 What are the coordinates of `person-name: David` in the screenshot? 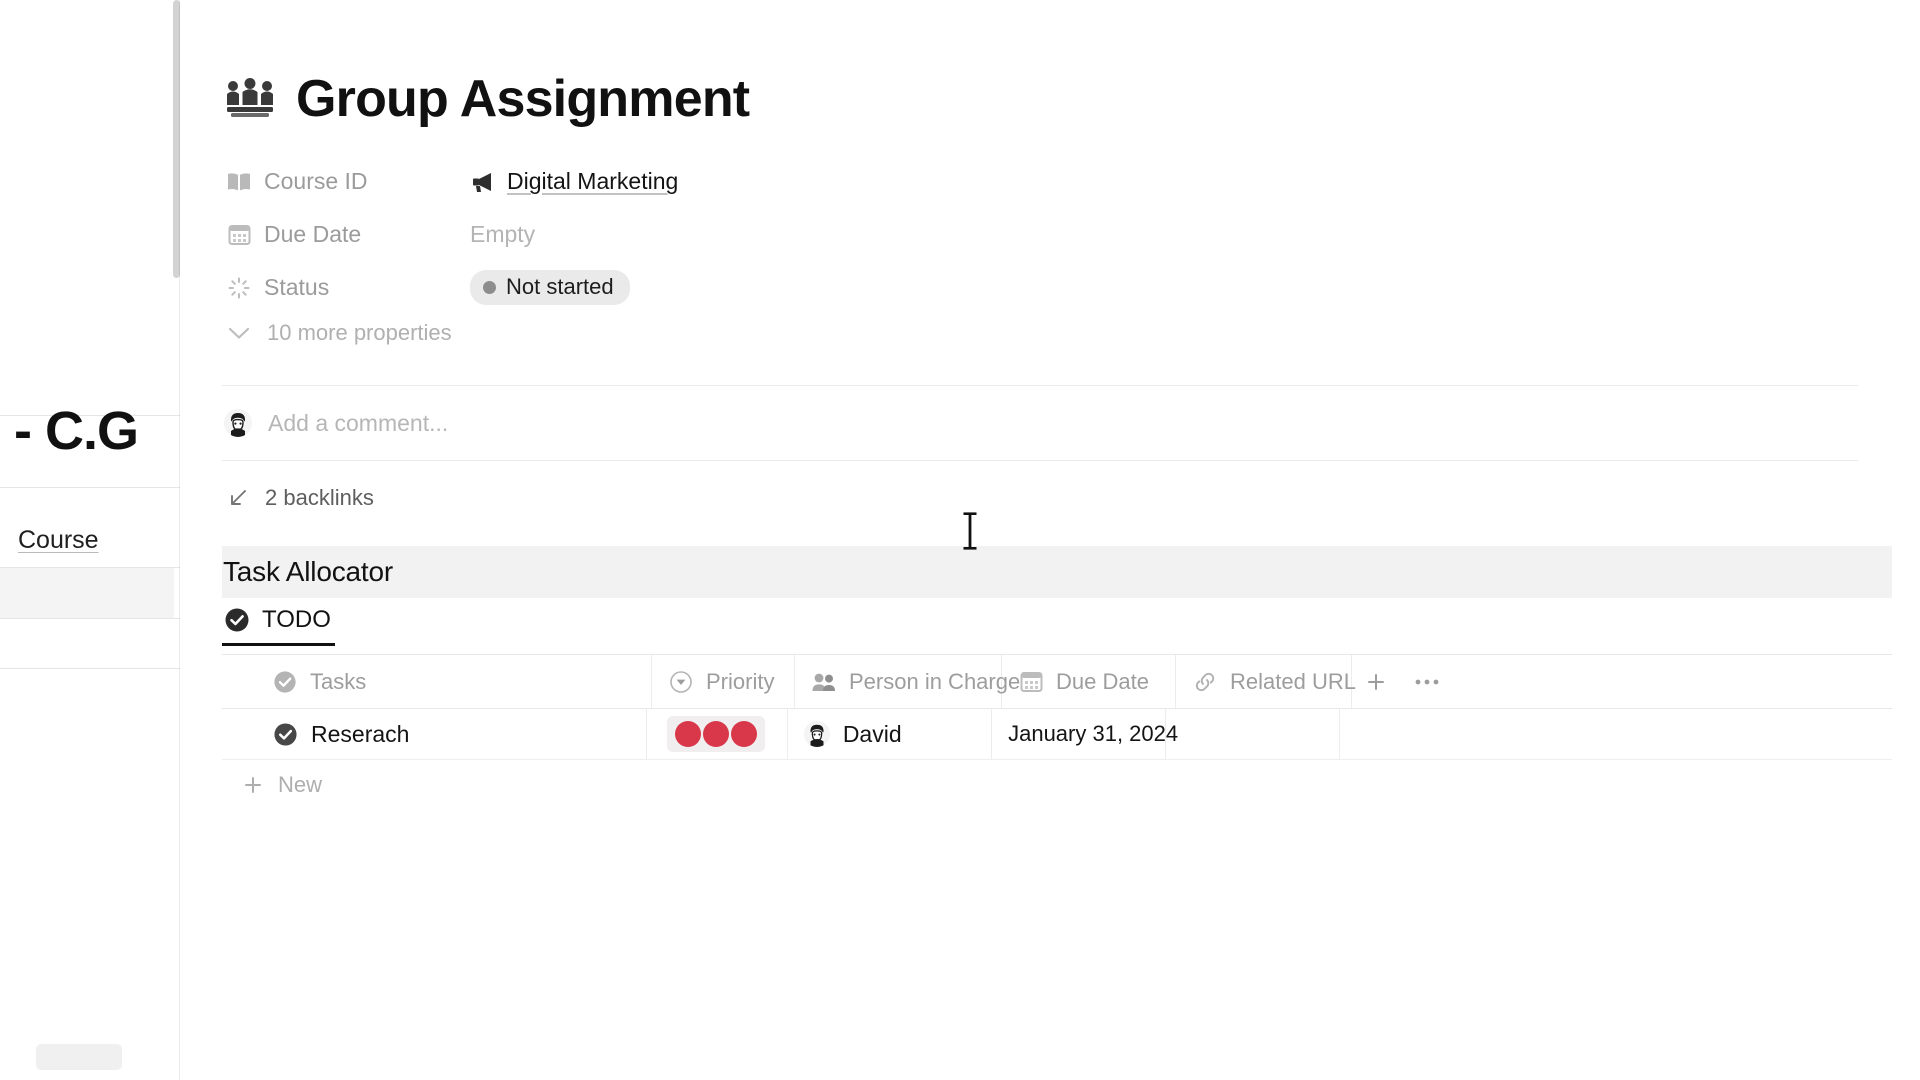 It's located at (872, 733).